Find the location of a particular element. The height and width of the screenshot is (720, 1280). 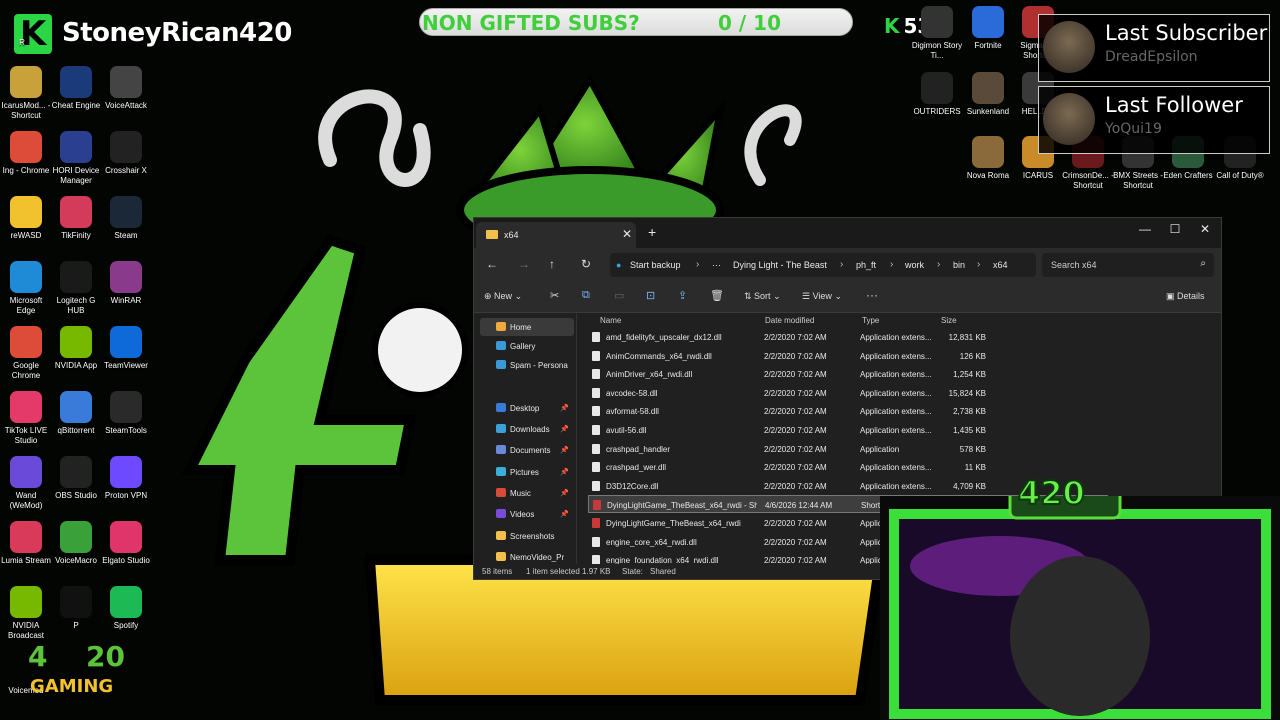

file-icon is located at coordinates (597, 505).